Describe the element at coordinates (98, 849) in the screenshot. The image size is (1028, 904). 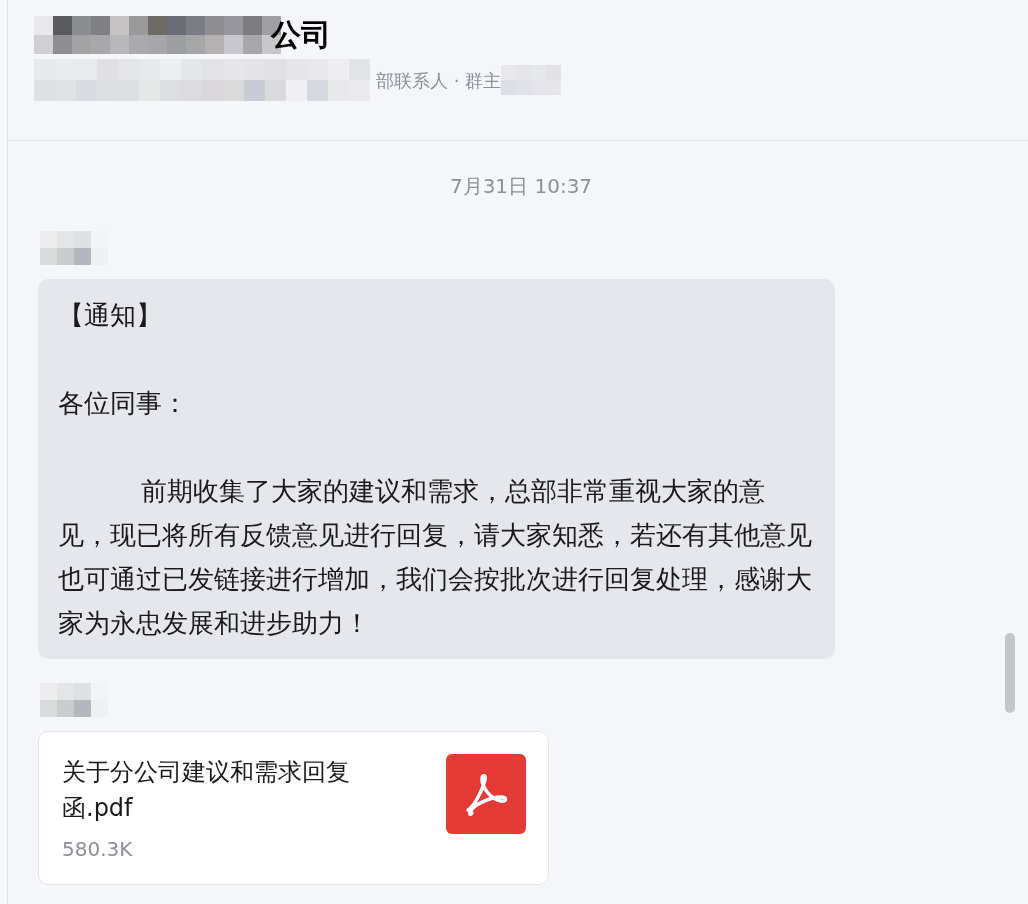
I see `file-size: 580.3K` at that location.